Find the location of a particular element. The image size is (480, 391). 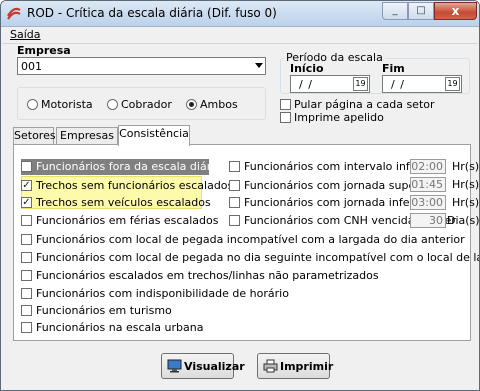

tab-empresas: Empresas is located at coordinates (87, 136).